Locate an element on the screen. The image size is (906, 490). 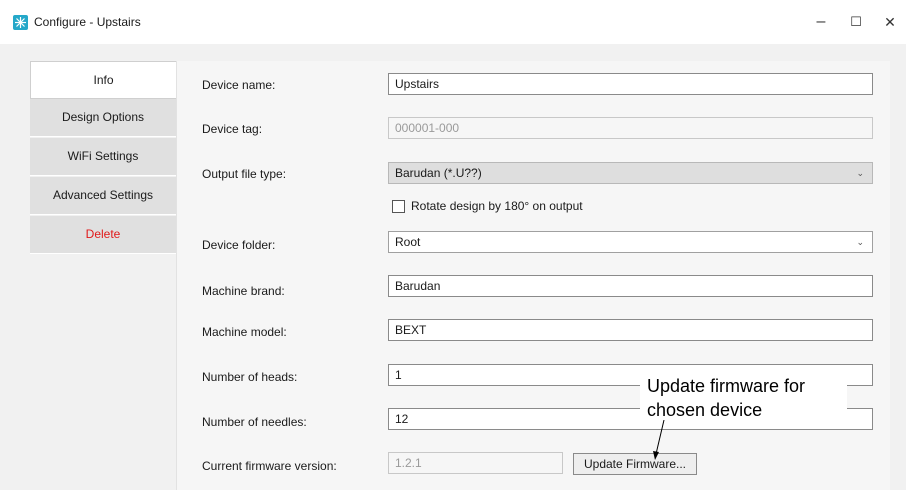
machine-brand-label: Machine brand: is located at coordinates (243, 291).